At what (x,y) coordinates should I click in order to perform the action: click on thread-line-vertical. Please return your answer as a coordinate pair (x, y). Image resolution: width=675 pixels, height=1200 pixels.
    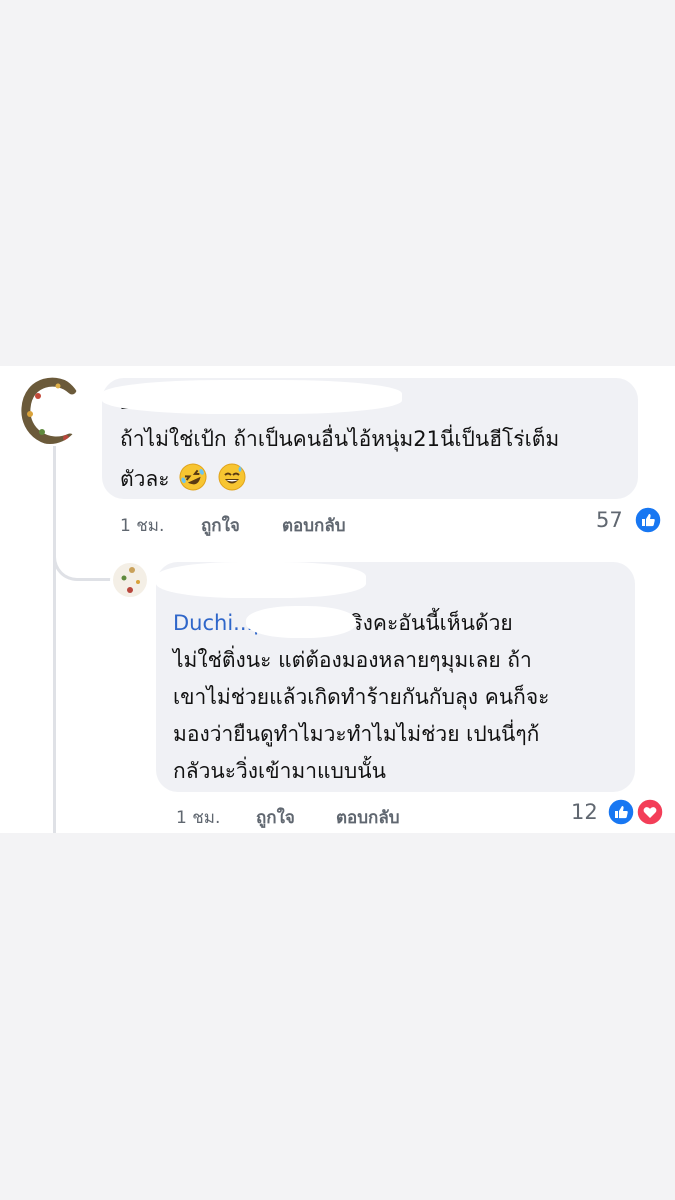
    Looking at the image, I should click on (54, 639).